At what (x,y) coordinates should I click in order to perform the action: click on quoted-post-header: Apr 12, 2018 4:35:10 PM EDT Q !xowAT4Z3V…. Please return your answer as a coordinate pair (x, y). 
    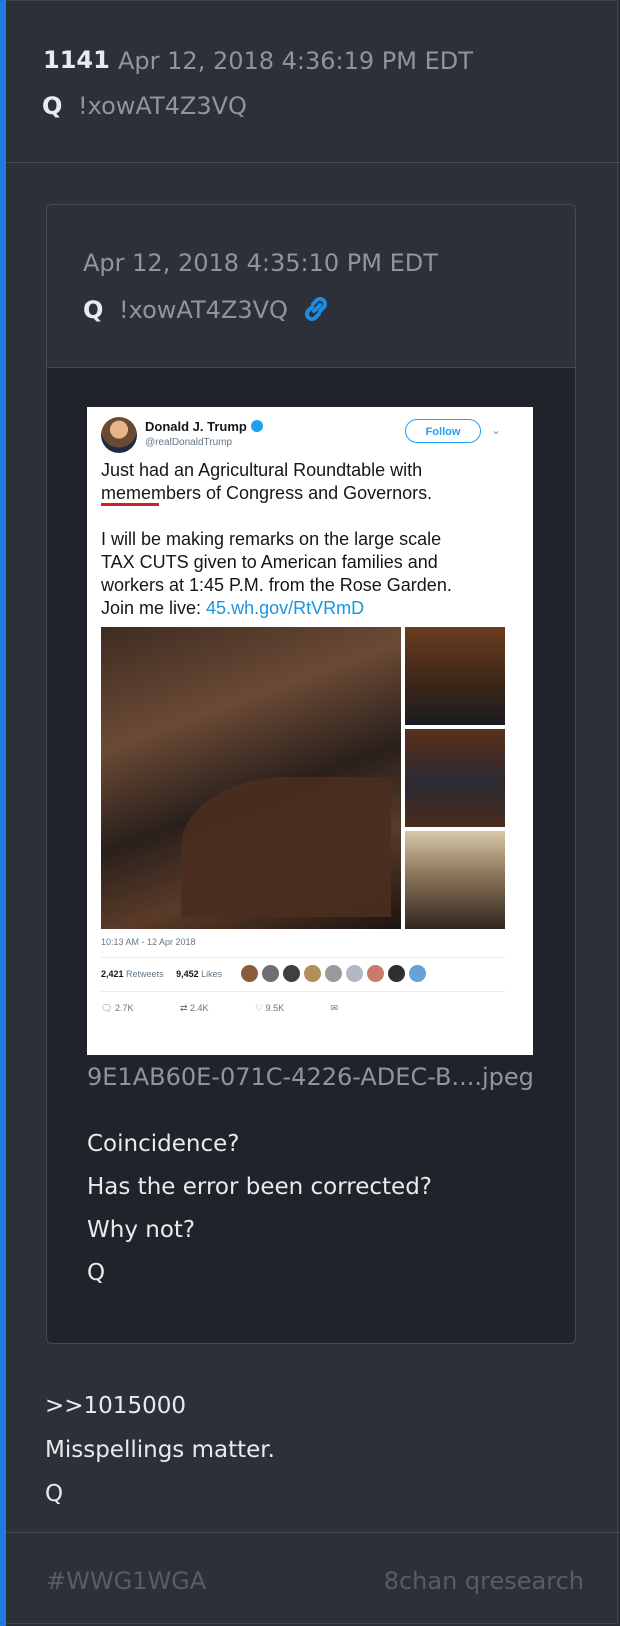
    Looking at the image, I should click on (311, 286).